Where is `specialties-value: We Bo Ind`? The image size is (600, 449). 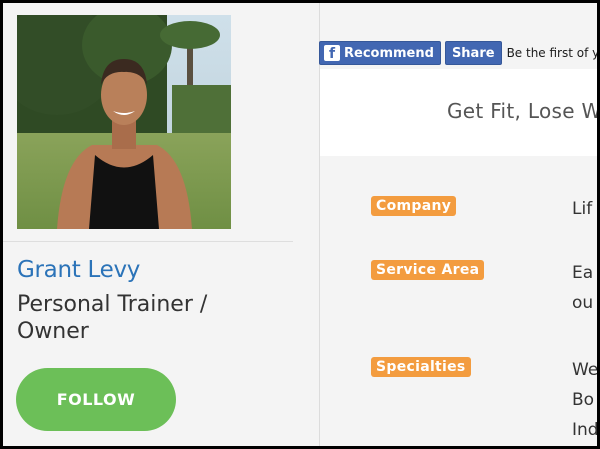
specialties-value: We Bo Ind is located at coordinates (584, 400).